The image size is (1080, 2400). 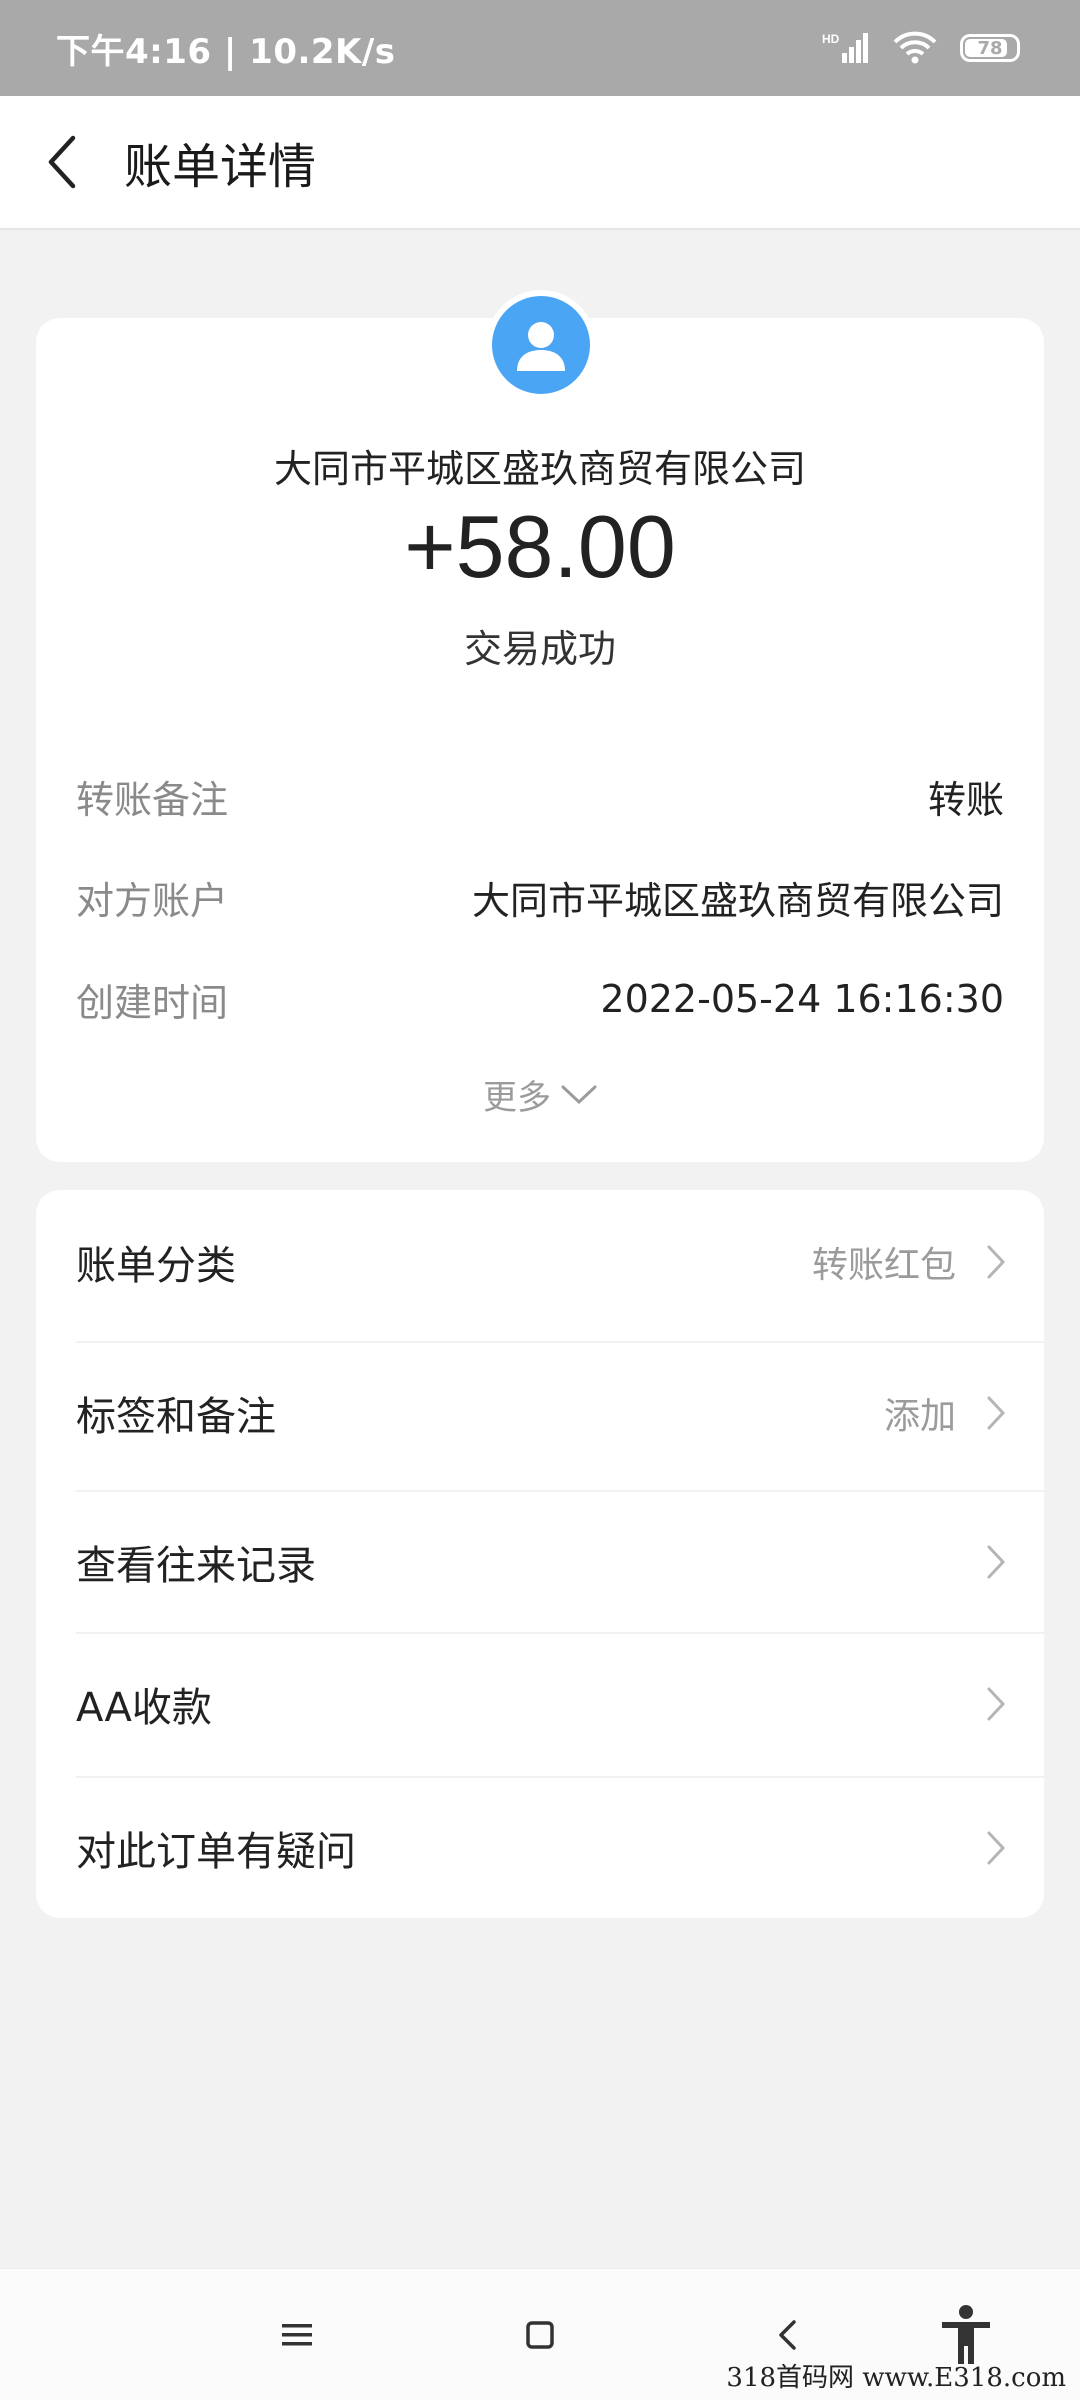 What do you see at coordinates (220, 167) in the screenshot?
I see `page-title: 账单详情` at bounding box center [220, 167].